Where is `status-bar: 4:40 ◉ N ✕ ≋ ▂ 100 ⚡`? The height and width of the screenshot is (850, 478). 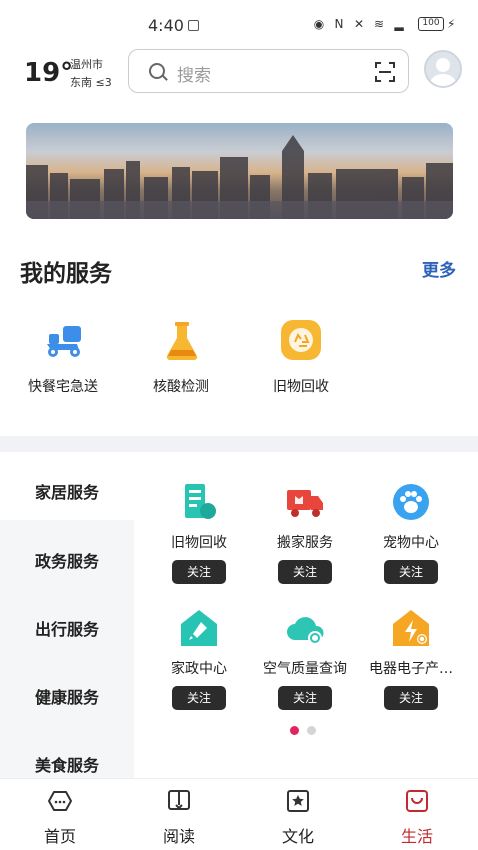
status-bar: 4:40 ◉ N ✕ ≋ ▂ 100 ⚡ is located at coordinates (239, 24).